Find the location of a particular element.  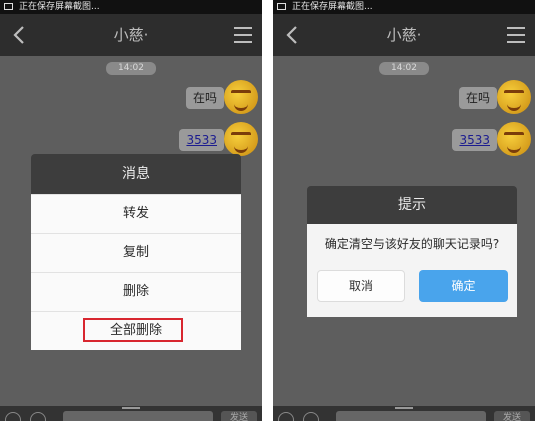

forward-option: 转发 is located at coordinates (136, 213).